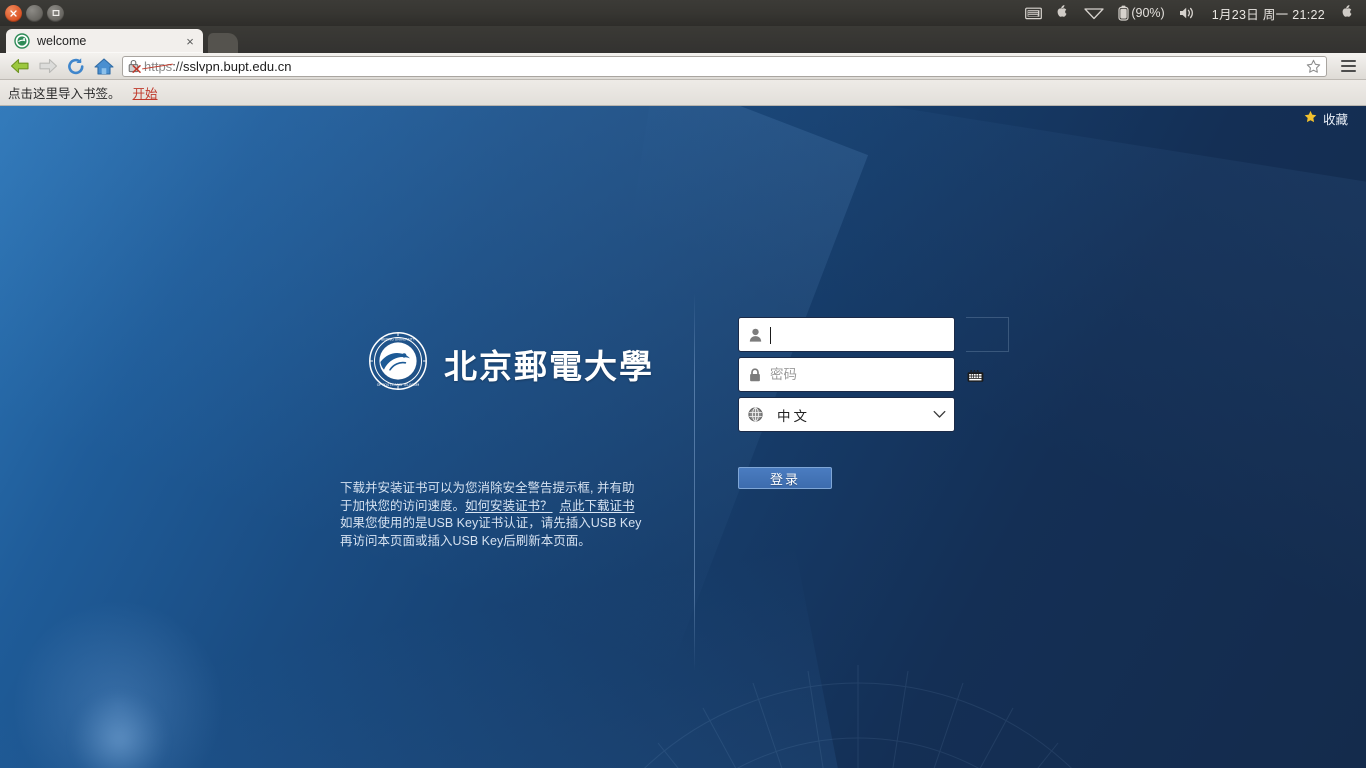 The height and width of the screenshot is (768, 1366). Describe the element at coordinates (62, 41) in the screenshot. I see `tab-title-label: welcome` at that location.